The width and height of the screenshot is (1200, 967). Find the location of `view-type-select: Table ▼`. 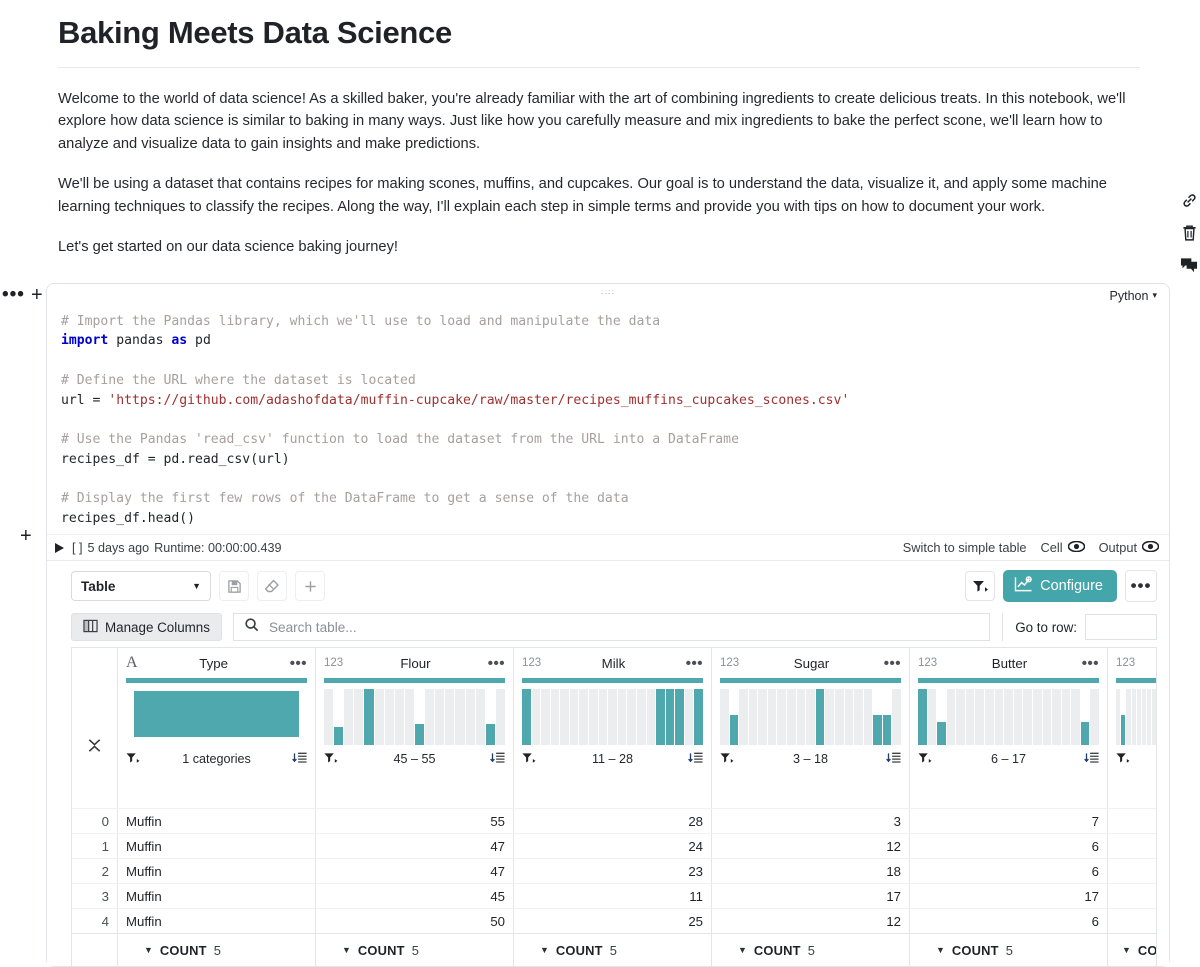

view-type-select: Table ▼ is located at coordinates (141, 586).